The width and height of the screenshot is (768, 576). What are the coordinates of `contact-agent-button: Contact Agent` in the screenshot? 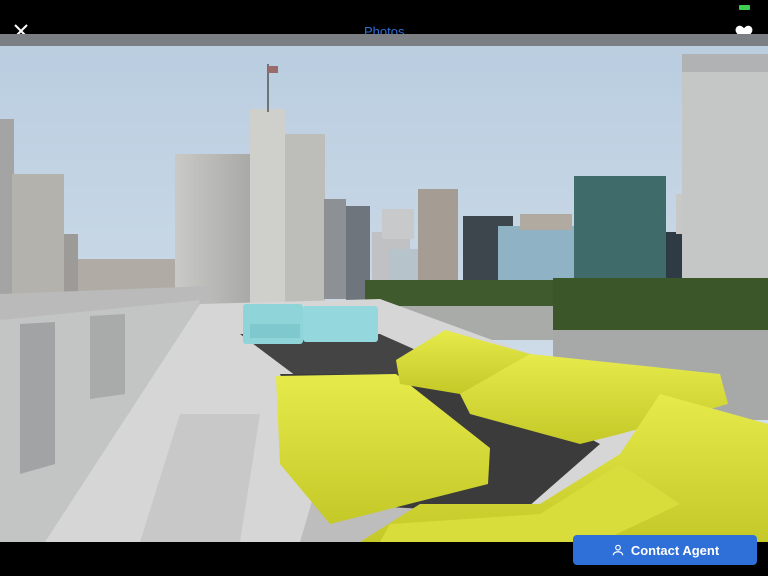 It's located at (665, 550).